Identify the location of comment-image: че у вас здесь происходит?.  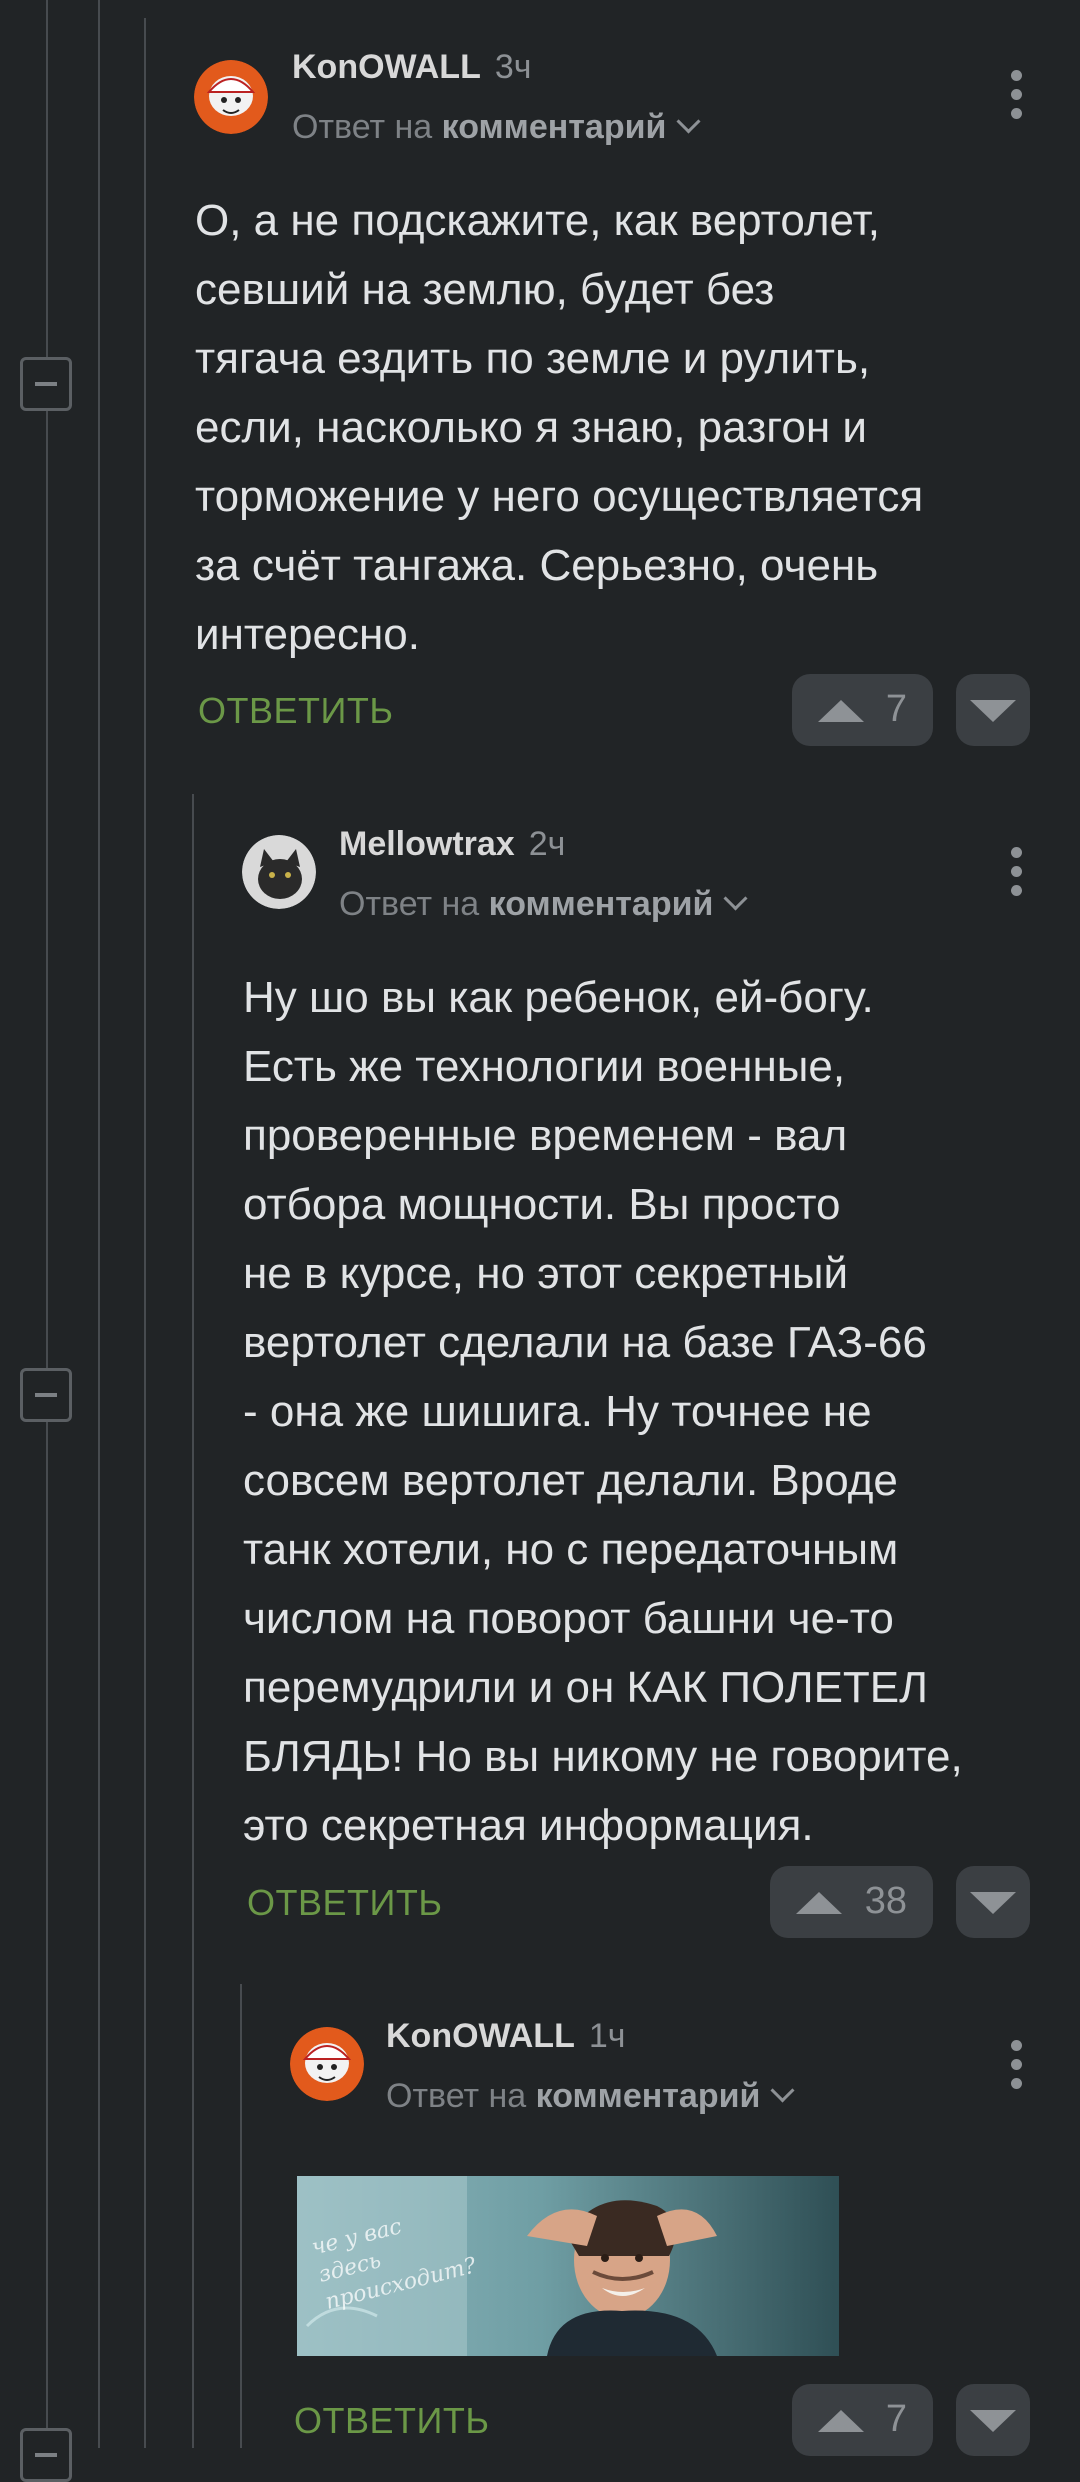
(568, 2266).